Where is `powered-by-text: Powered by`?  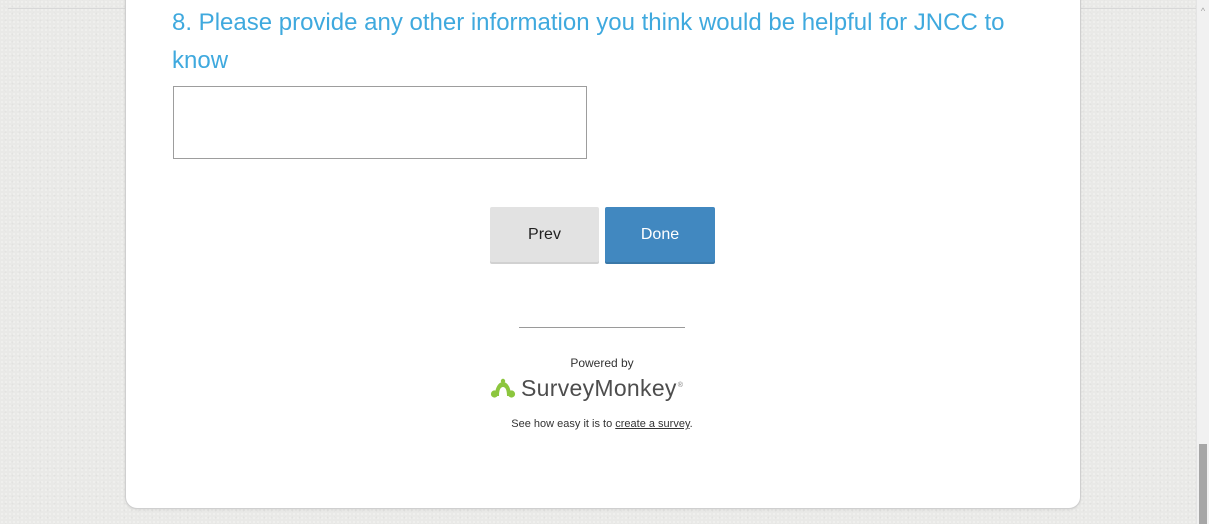 powered-by-text: Powered by is located at coordinates (602, 363).